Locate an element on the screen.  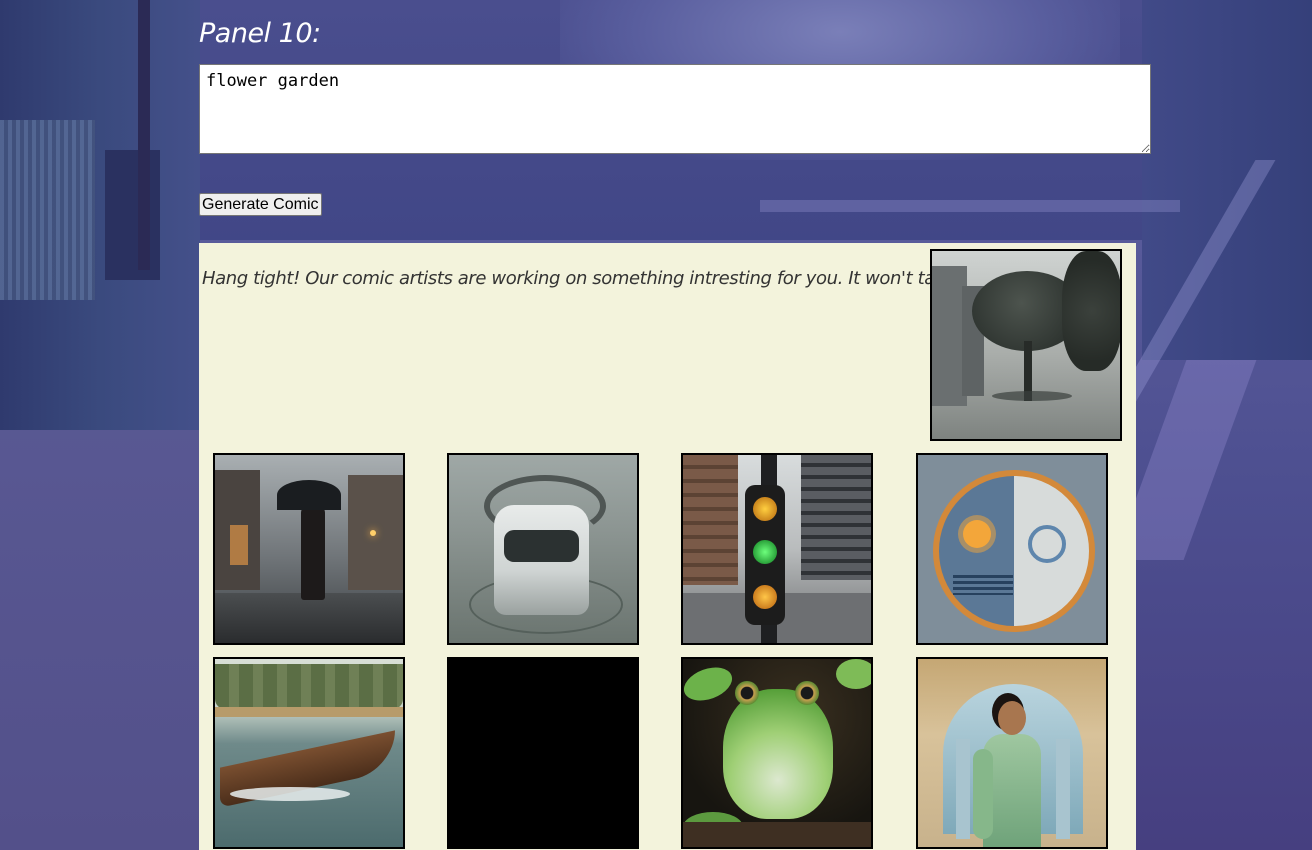
moon is located at coordinates (1047, 544).